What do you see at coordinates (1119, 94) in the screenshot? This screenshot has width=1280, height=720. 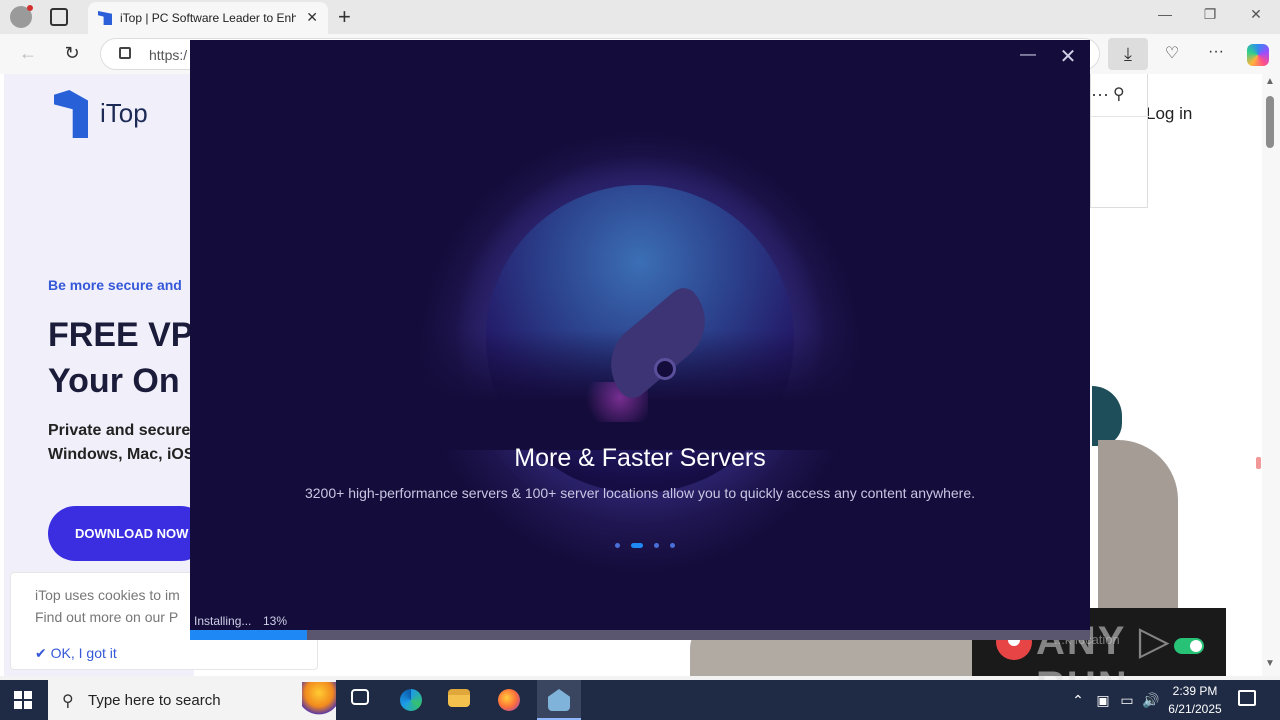 I see `pin-icon: ⚲` at bounding box center [1119, 94].